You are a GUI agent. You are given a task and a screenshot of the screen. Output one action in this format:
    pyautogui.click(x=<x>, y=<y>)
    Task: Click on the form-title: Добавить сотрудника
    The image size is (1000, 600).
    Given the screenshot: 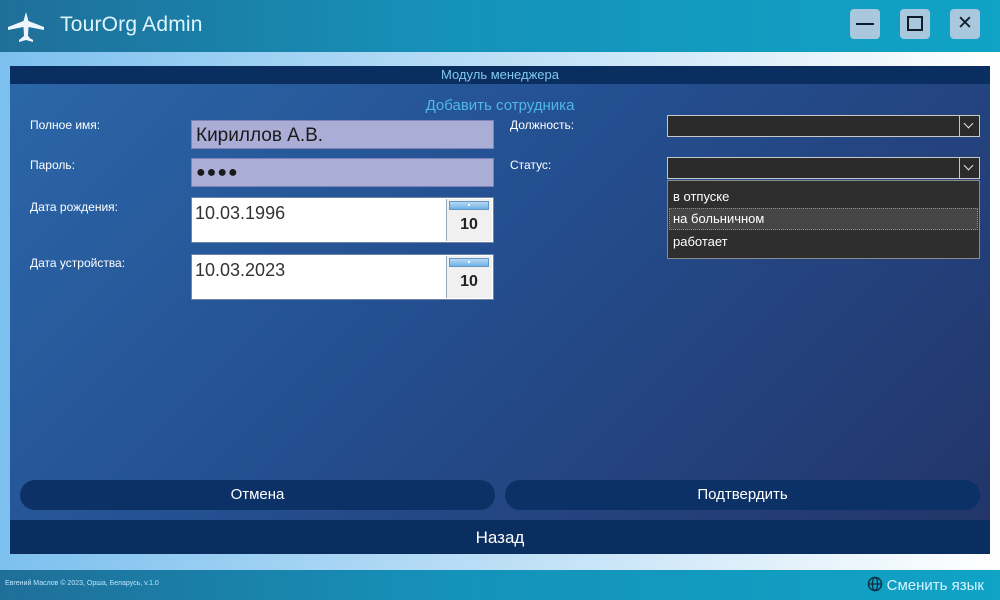 What is the action you would take?
    pyautogui.click(x=500, y=105)
    